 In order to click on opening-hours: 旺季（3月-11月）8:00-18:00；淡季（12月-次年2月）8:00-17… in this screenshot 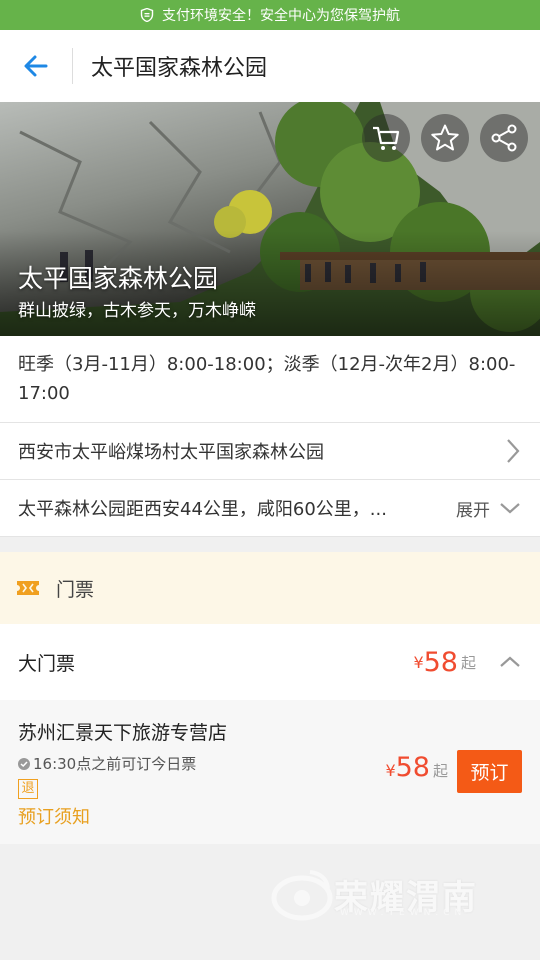, I will do `click(270, 379)`.